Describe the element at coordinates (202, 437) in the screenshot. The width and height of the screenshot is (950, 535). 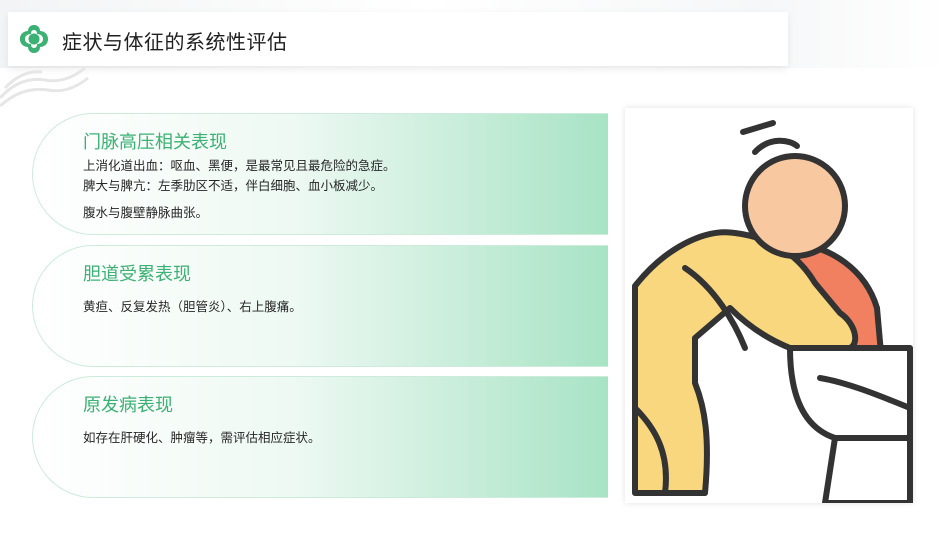
I see `card-line: 如存在肝硬化、肿瘤等，需评估相应症状。` at that location.